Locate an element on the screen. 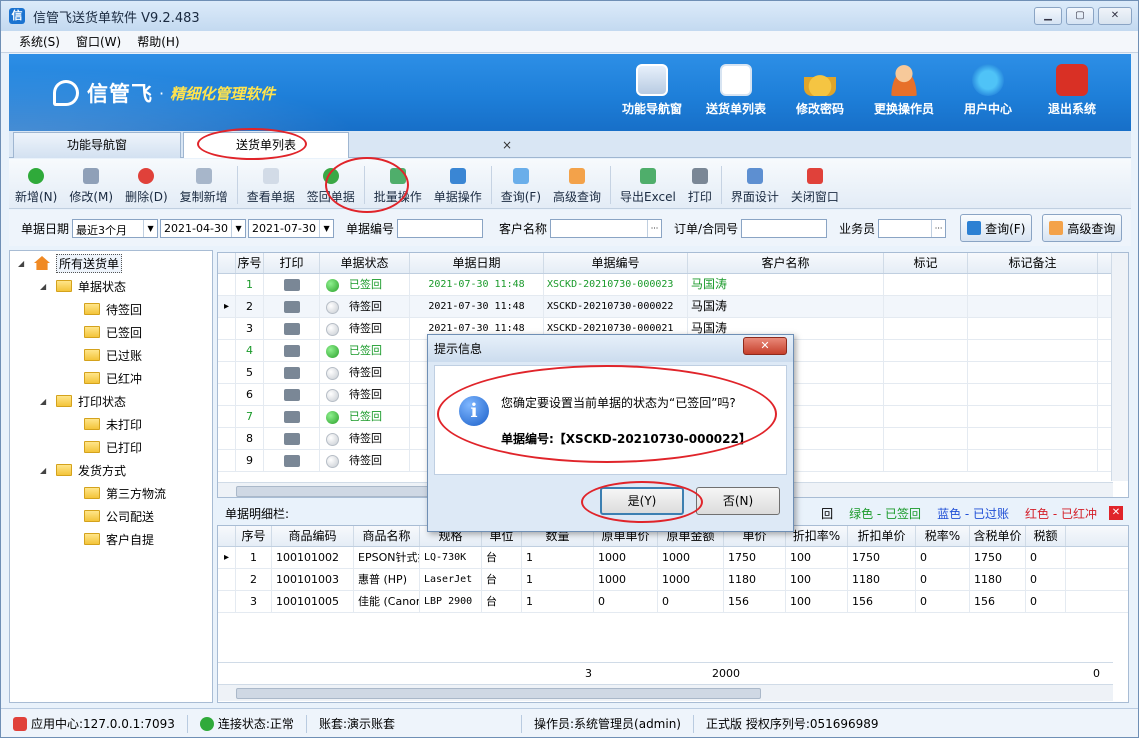 The height and width of the screenshot is (738, 1139). tree-root: ◢ 所有送货单 is located at coordinates (70, 263).